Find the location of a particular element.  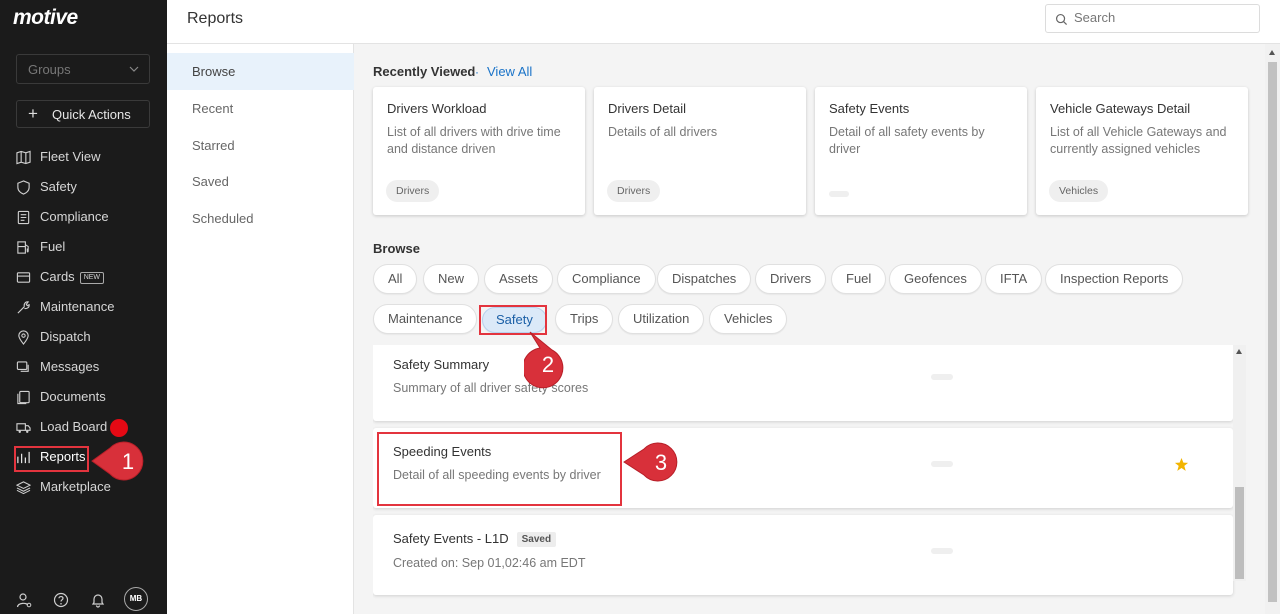

search-icon is located at coordinates (1061, 19).